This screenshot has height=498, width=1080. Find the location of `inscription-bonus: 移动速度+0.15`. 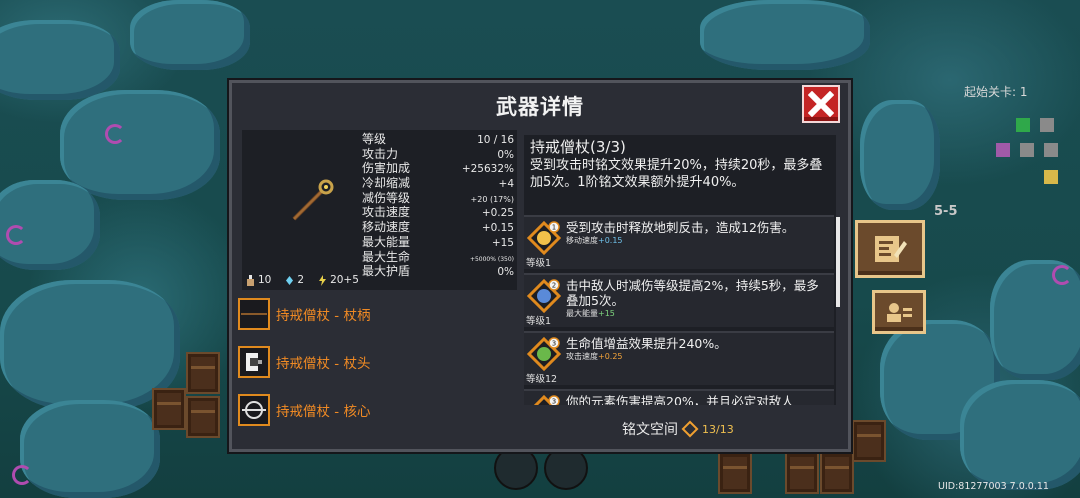

inscription-bonus: 移动速度+0.15 is located at coordinates (698, 240).